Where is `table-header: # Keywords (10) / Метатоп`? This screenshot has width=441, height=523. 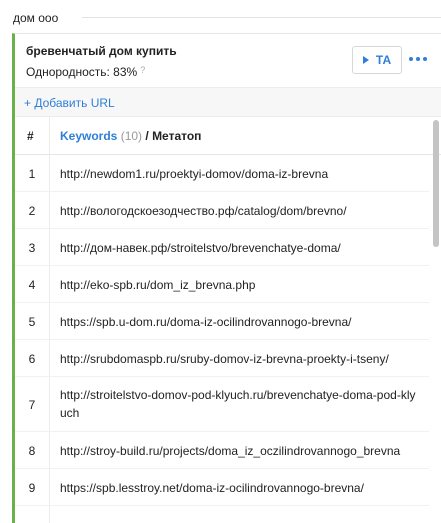 table-header: # Keywords (10) / Метатоп is located at coordinates (228, 136).